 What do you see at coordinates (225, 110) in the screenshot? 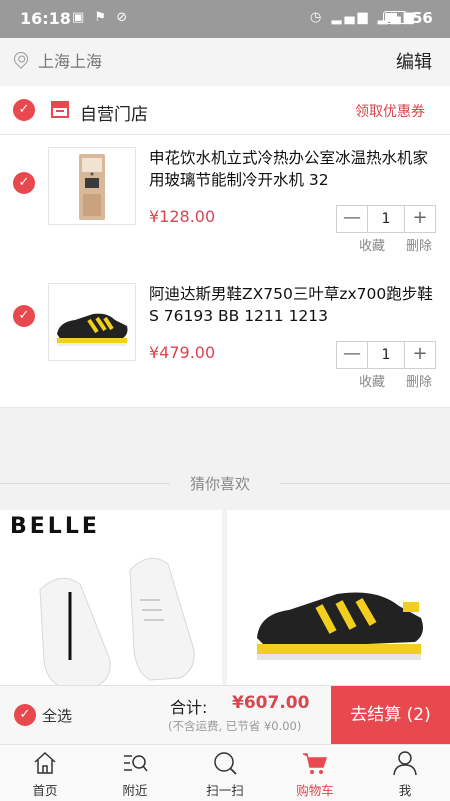
I see `store-row: ✓ 自营门店 领取优惠券` at bounding box center [225, 110].